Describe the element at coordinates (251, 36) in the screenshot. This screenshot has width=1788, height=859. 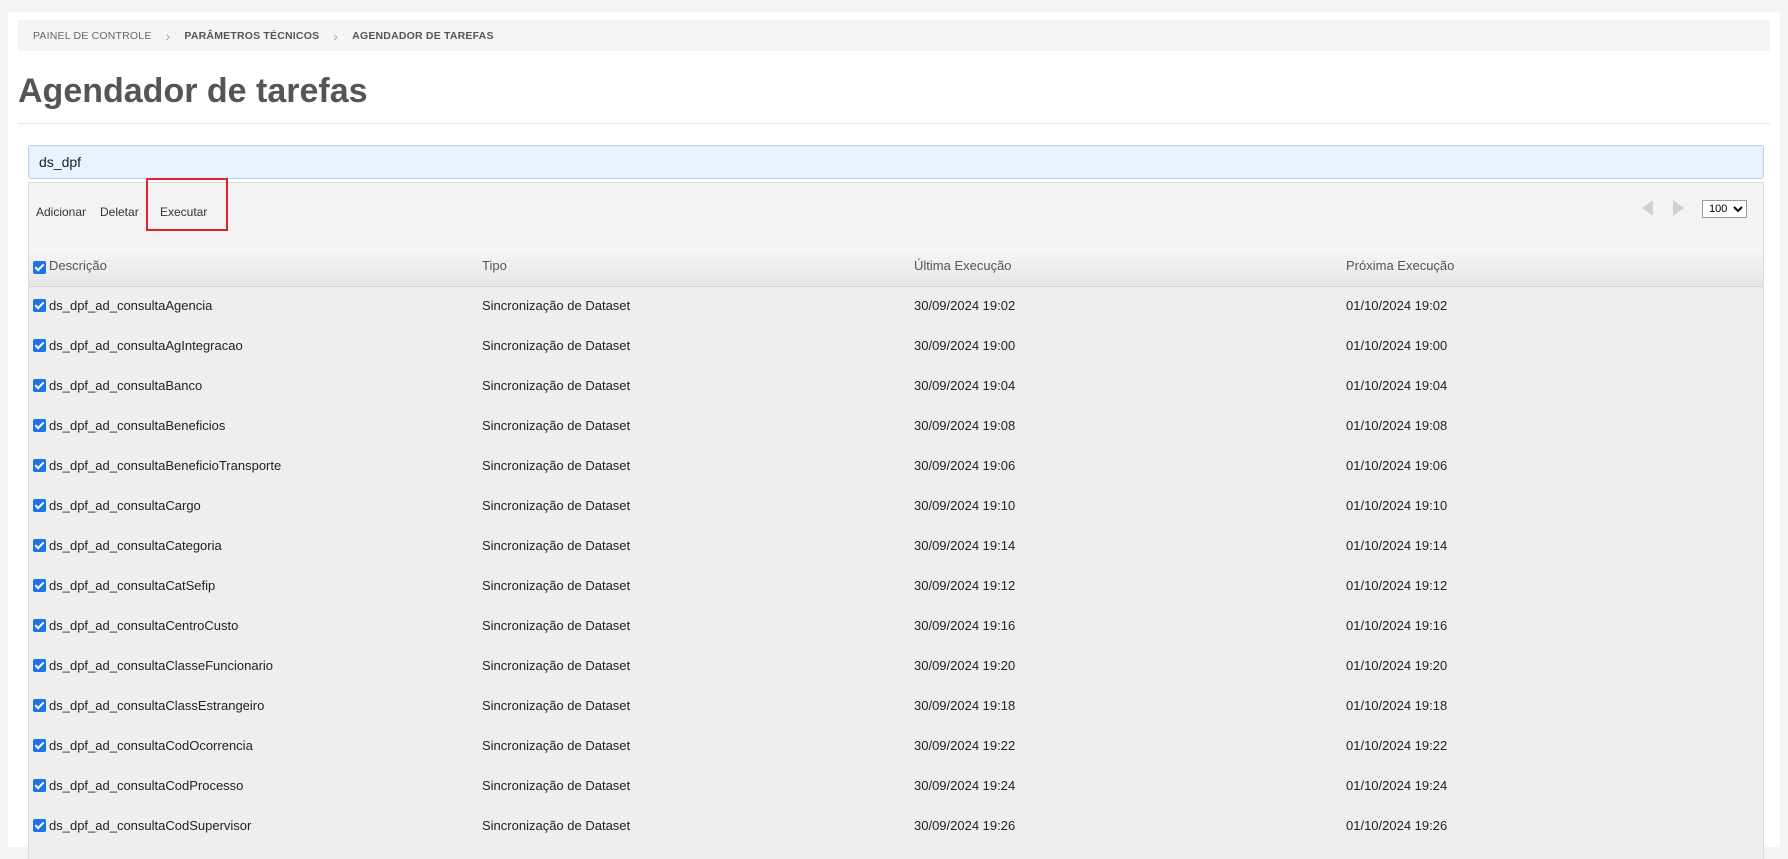
I see `breadcrumb-item-parametros: PARÂMETROS TÉCNICOS` at that location.